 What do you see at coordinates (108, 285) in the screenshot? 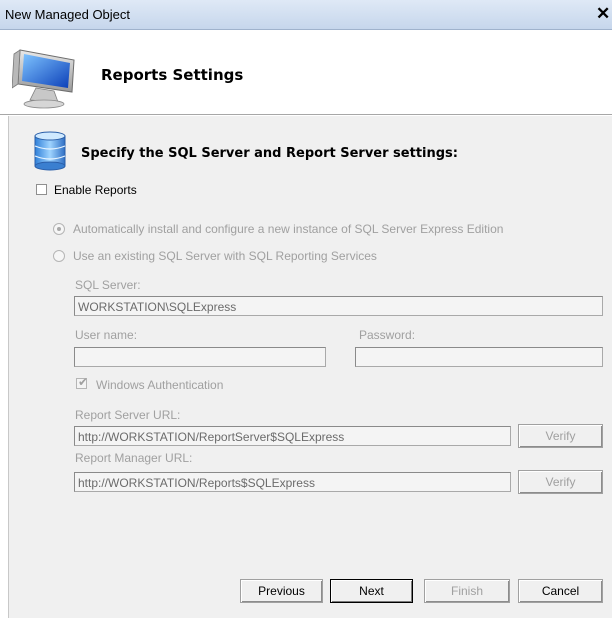
I see `sql-server-label: SQL Server:` at bounding box center [108, 285].